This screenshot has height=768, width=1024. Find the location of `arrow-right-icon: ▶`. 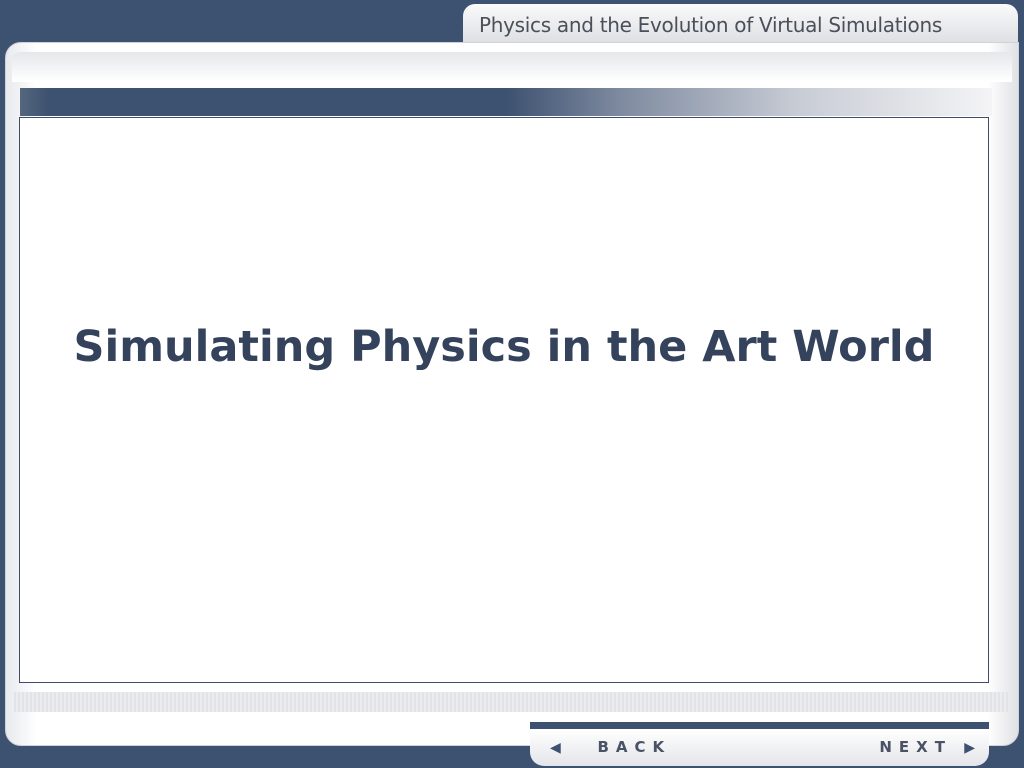

arrow-right-icon: ▶ is located at coordinates (969, 748).